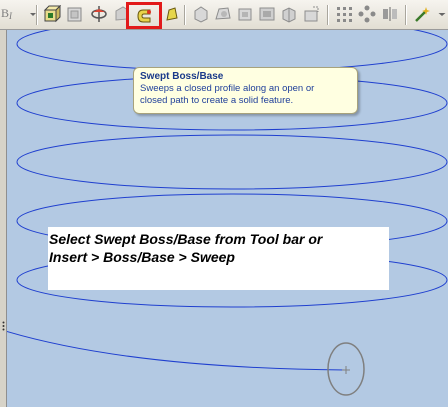  Describe the element at coordinates (344, 14) in the screenshot. I see `linear-pattern-icon` at that location.